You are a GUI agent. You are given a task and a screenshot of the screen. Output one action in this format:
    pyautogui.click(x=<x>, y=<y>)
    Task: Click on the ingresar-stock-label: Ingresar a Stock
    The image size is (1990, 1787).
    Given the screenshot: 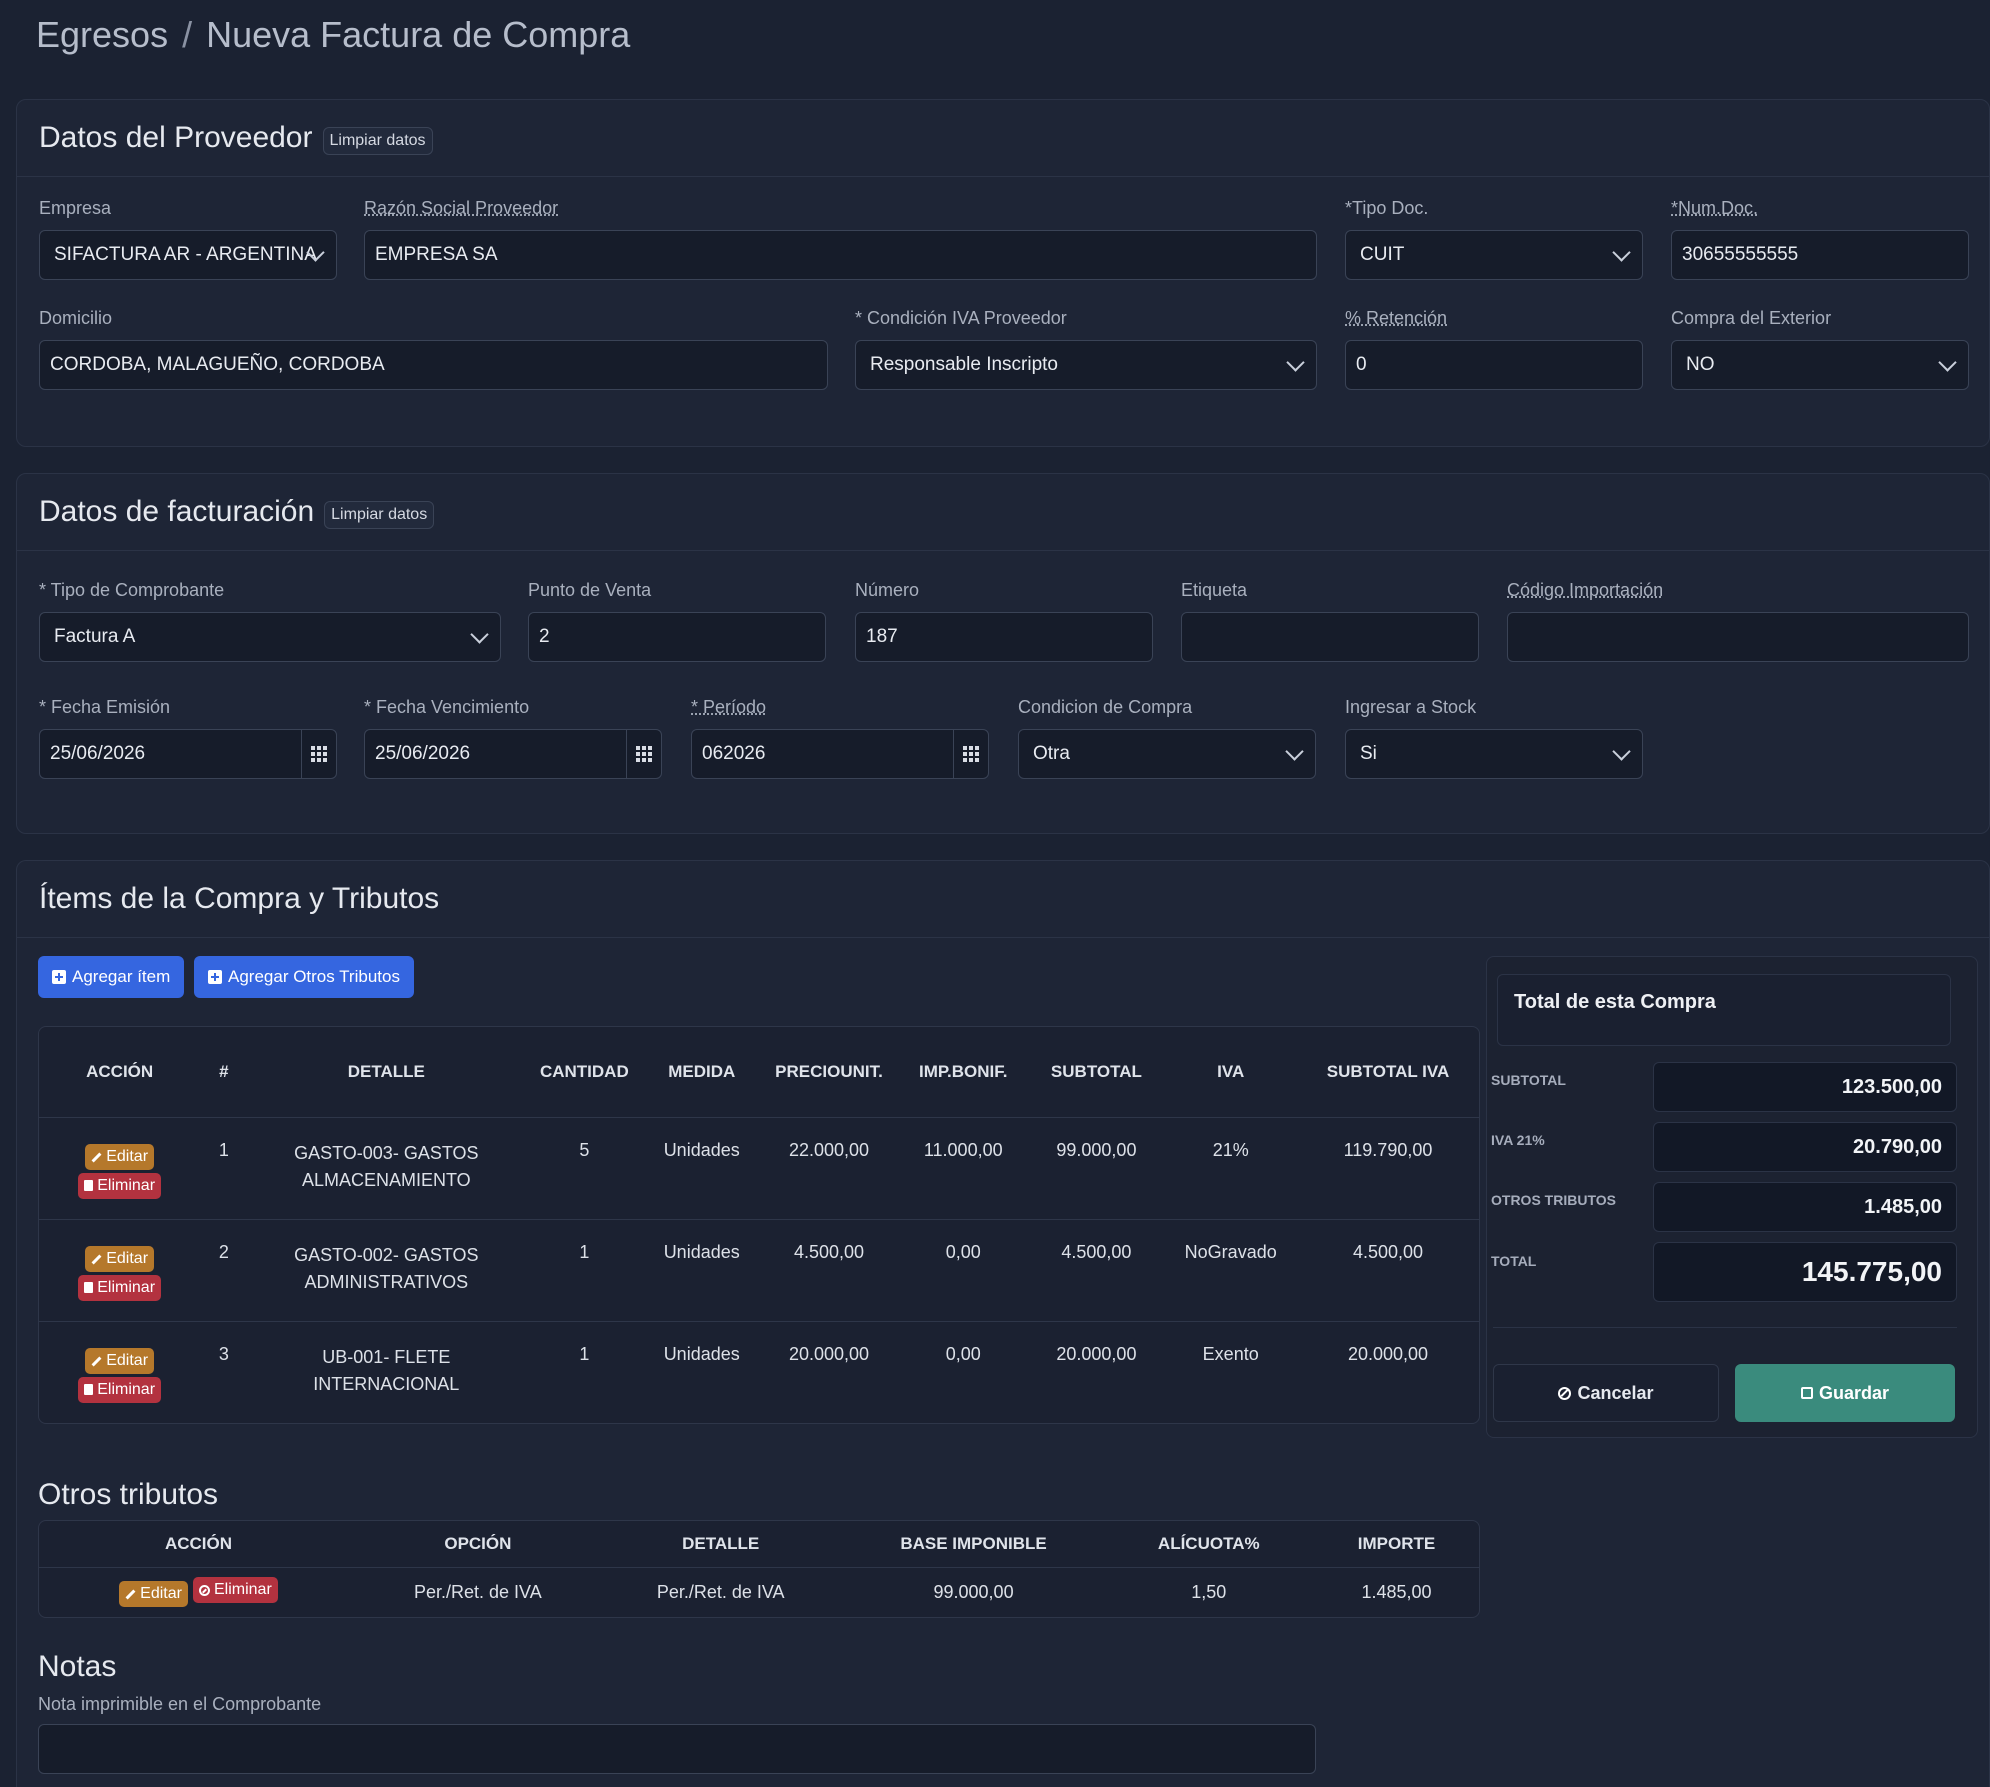 What is the action you would take?
    pyautogui.click(x=1411, y=707)
    